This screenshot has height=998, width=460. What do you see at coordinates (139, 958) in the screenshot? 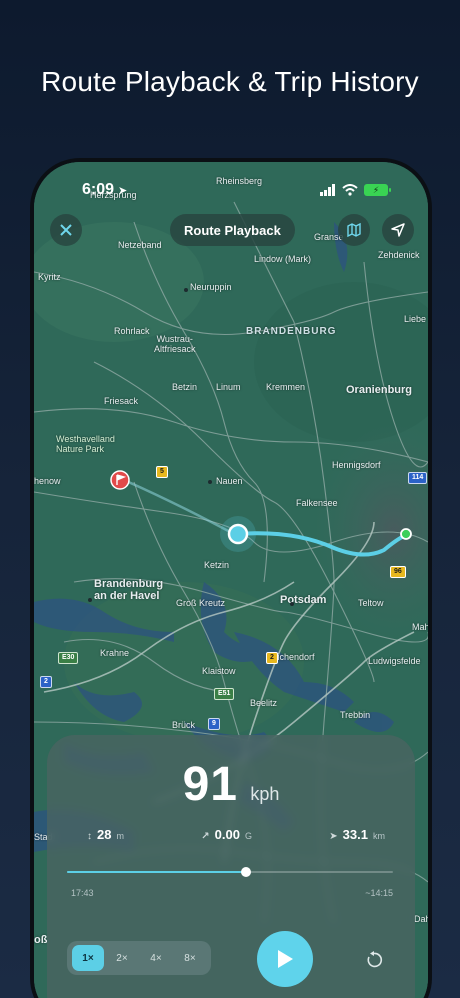
I see `playback-speed-selector: 1× 2× 4× 8×` at bounding box center [139, 958].